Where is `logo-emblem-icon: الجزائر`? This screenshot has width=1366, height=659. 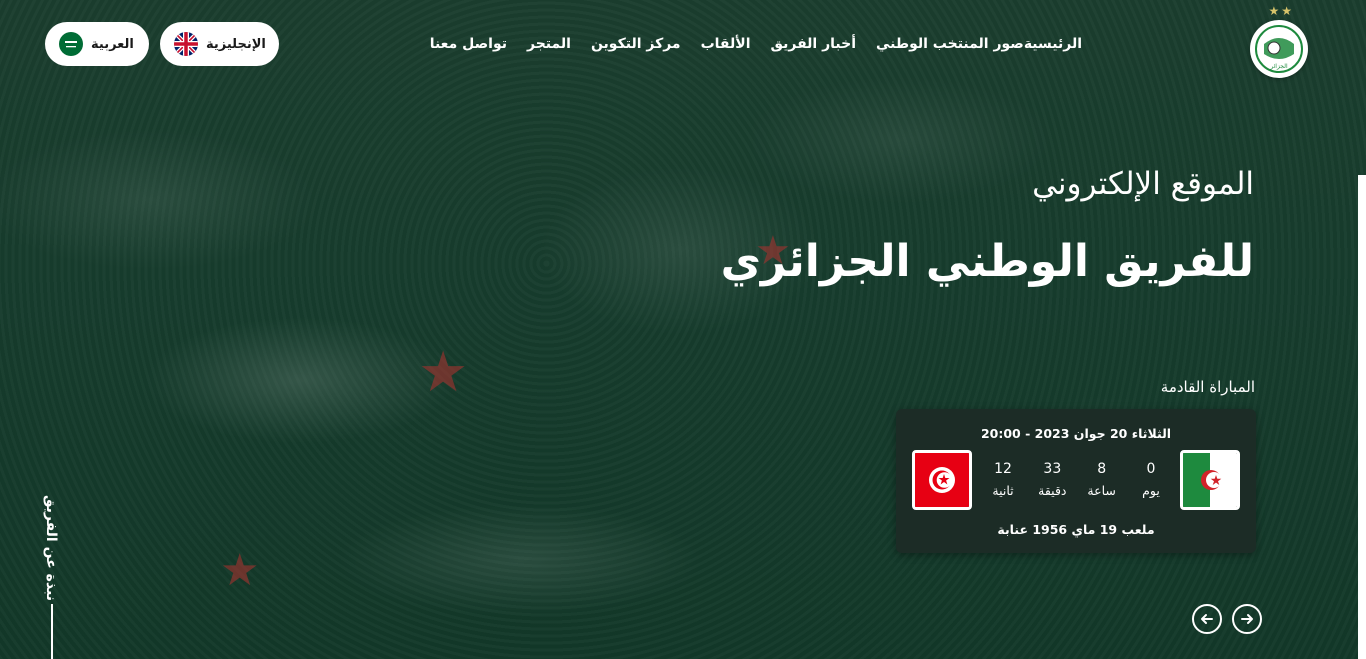 logo-emblem-icon: الجزائر is located at coordinates (1279, 49).